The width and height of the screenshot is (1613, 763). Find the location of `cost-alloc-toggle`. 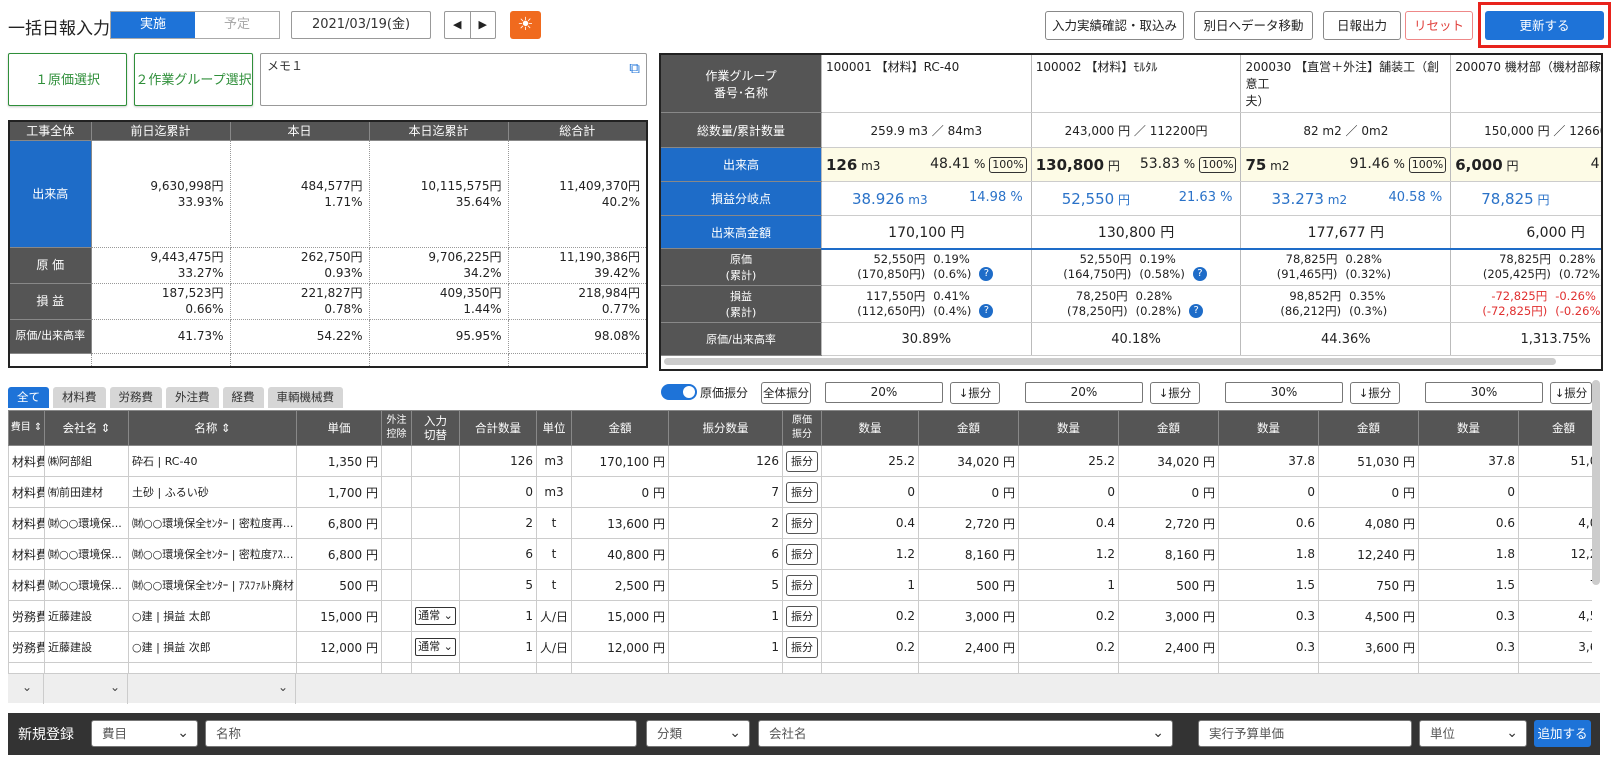

cost-alloc-toggle is located at coordinates (679, 392).